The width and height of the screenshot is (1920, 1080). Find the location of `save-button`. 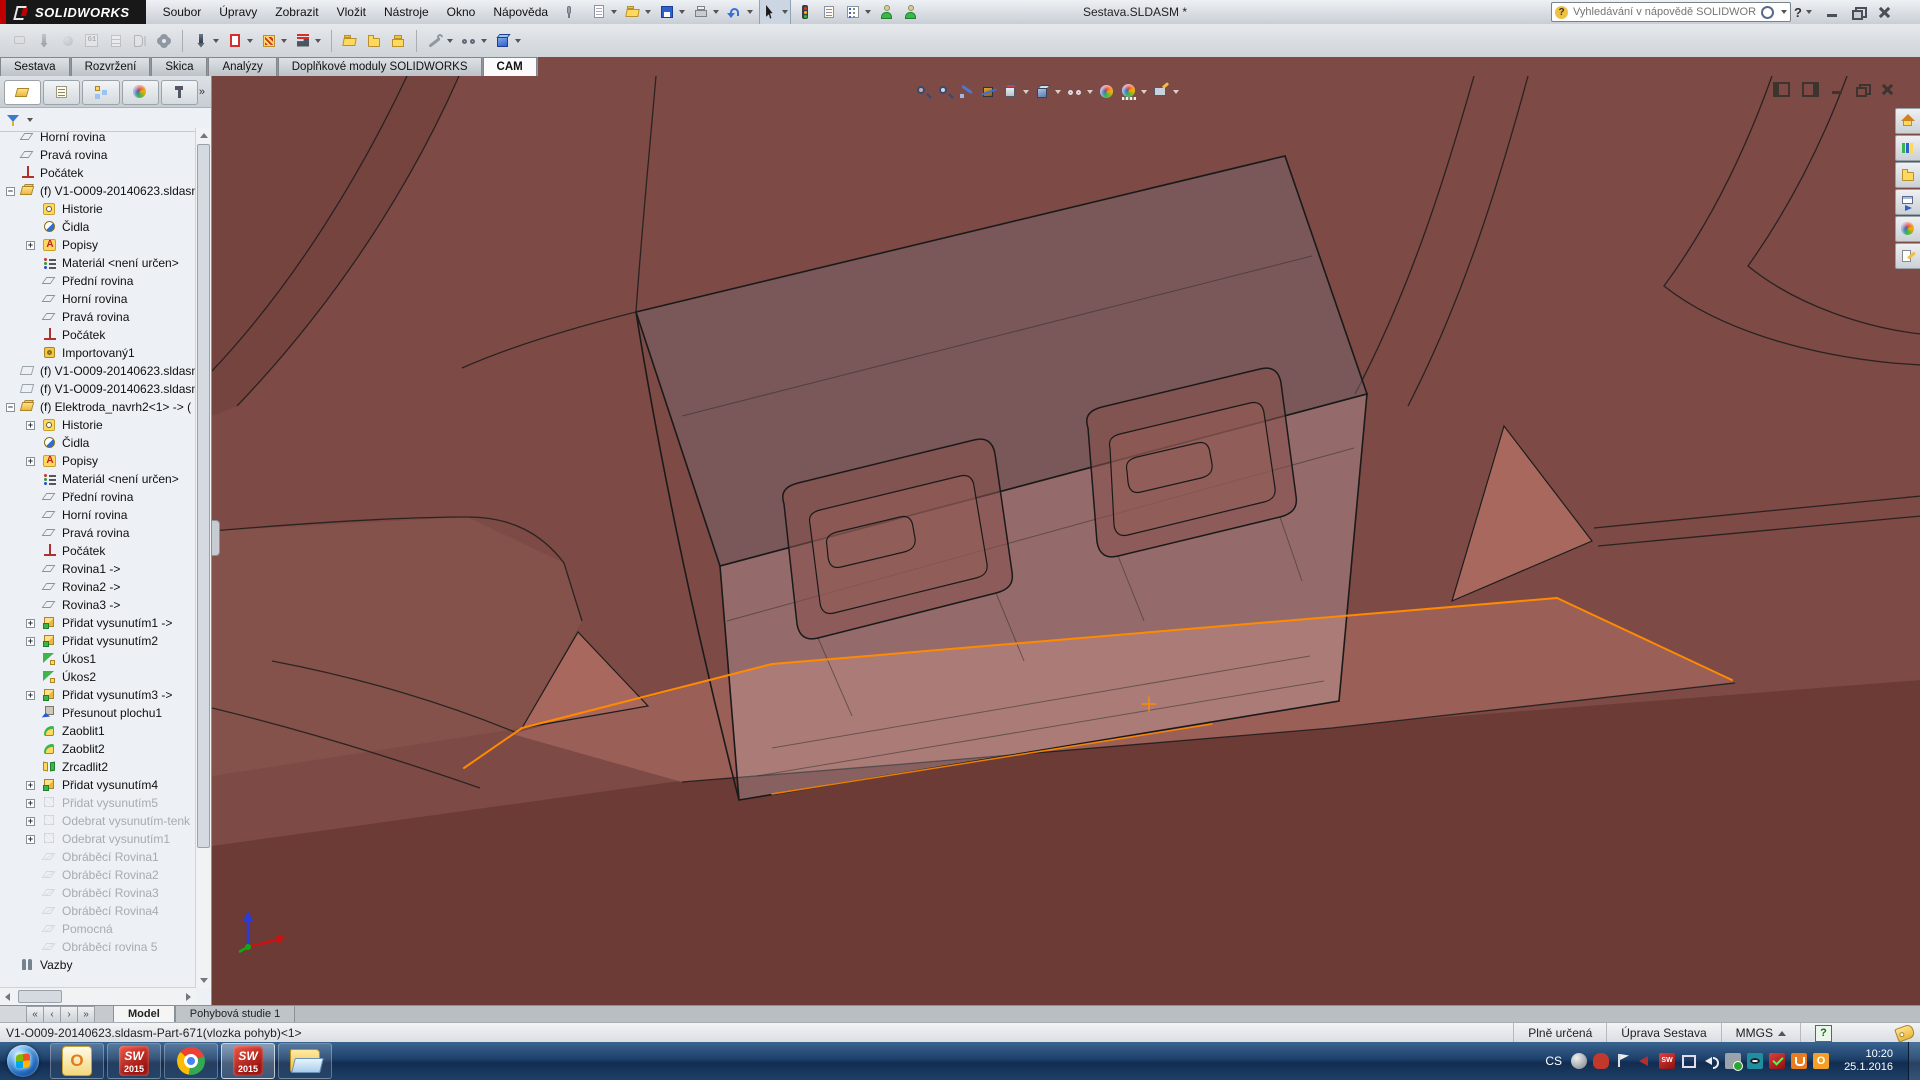

save-button is located at coordinates (672, 12).